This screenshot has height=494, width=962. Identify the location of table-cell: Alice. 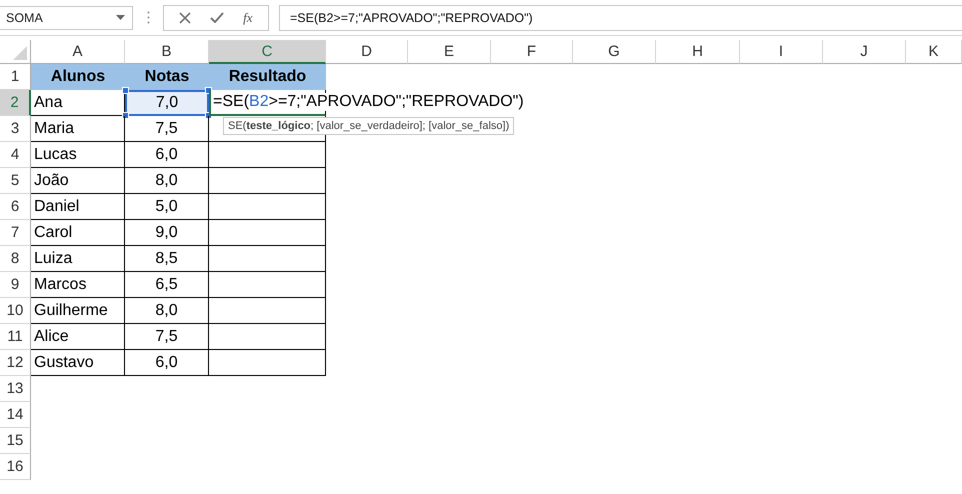
(78, 337).